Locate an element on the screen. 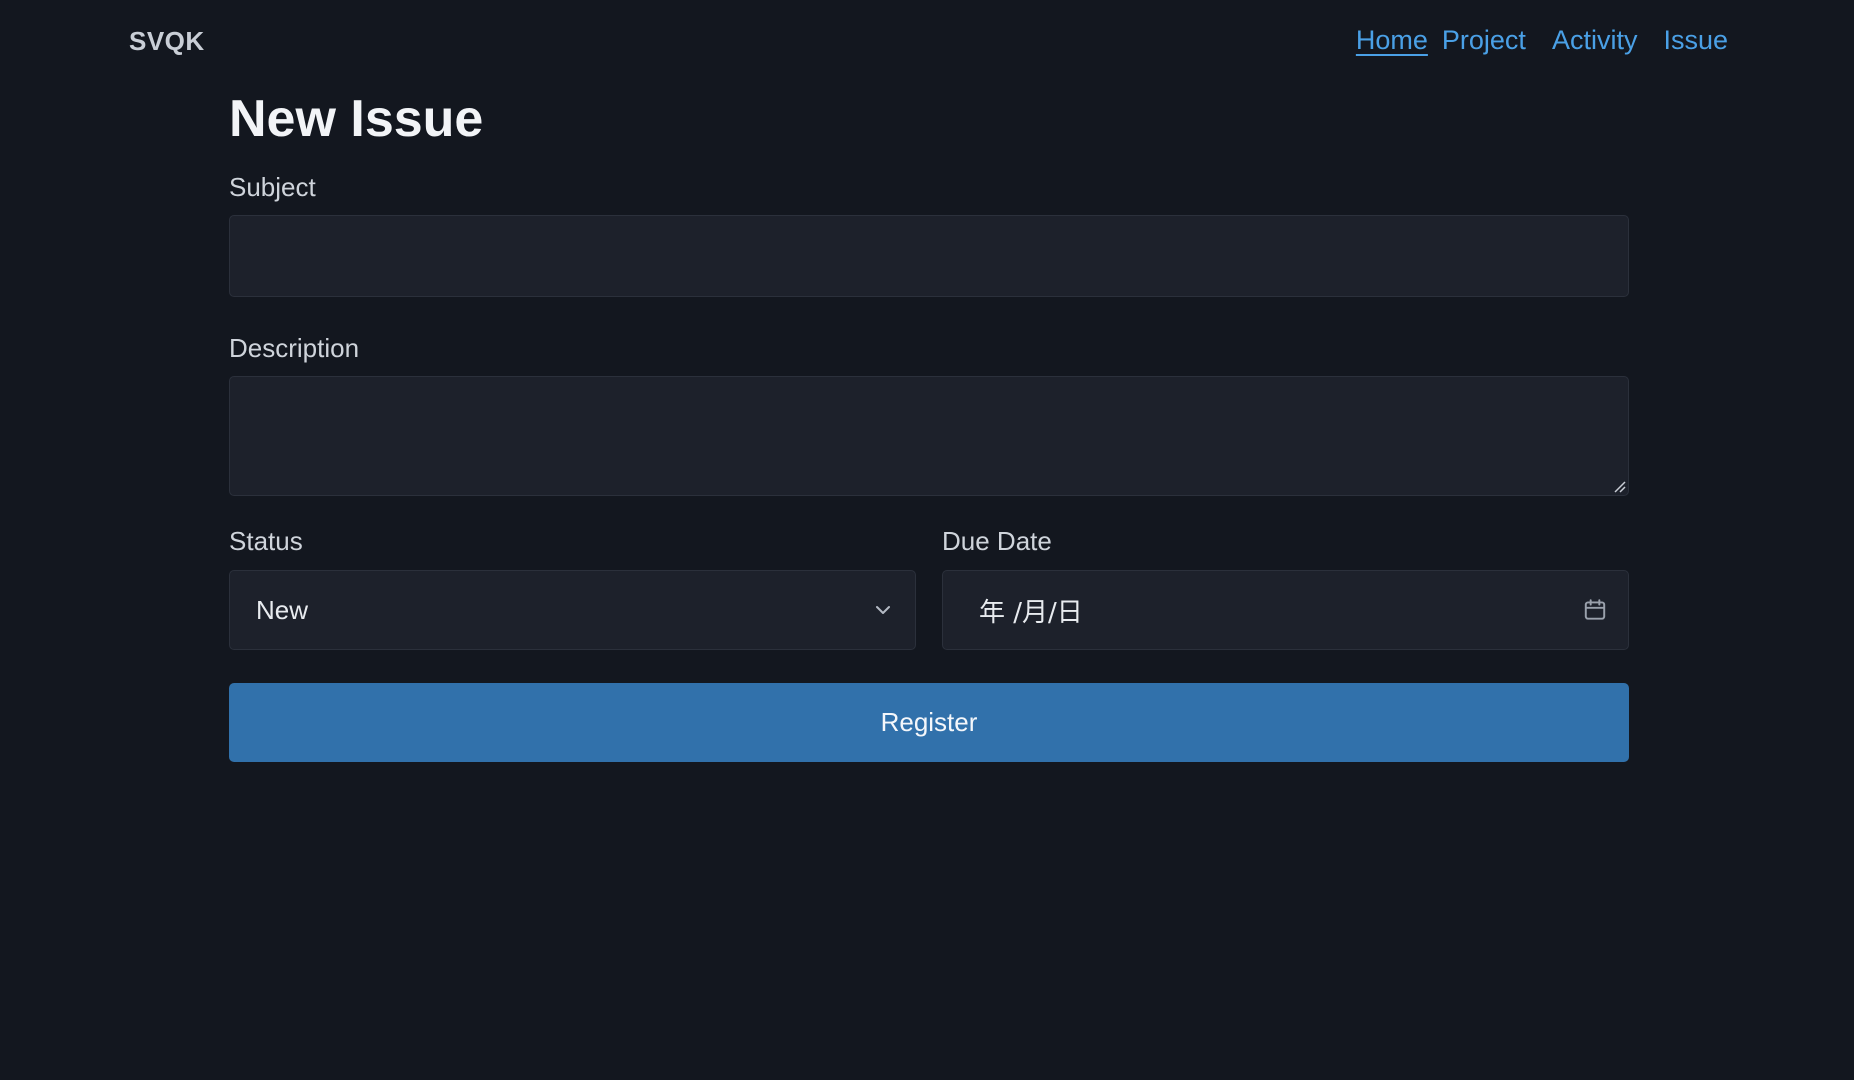  brand-logo: SVQK is located at coordinates (167, 41).